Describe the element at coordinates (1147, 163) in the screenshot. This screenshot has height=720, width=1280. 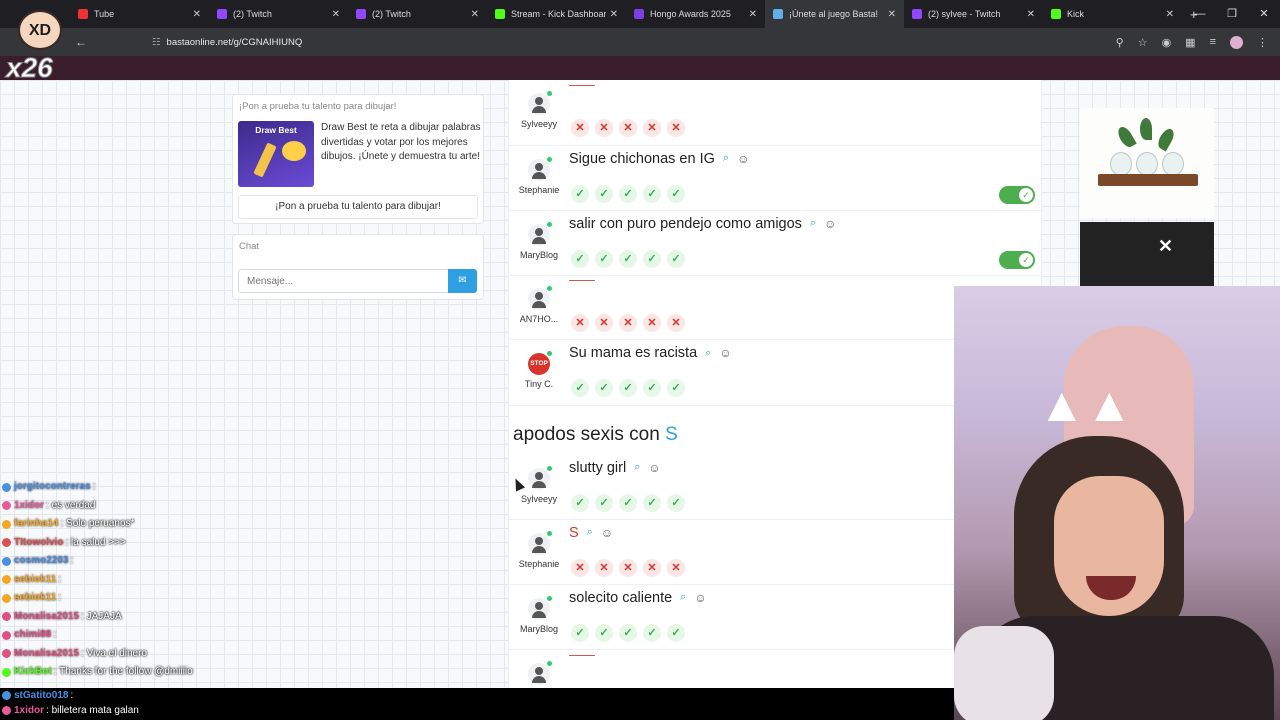
I see `plant-ad` at that location.